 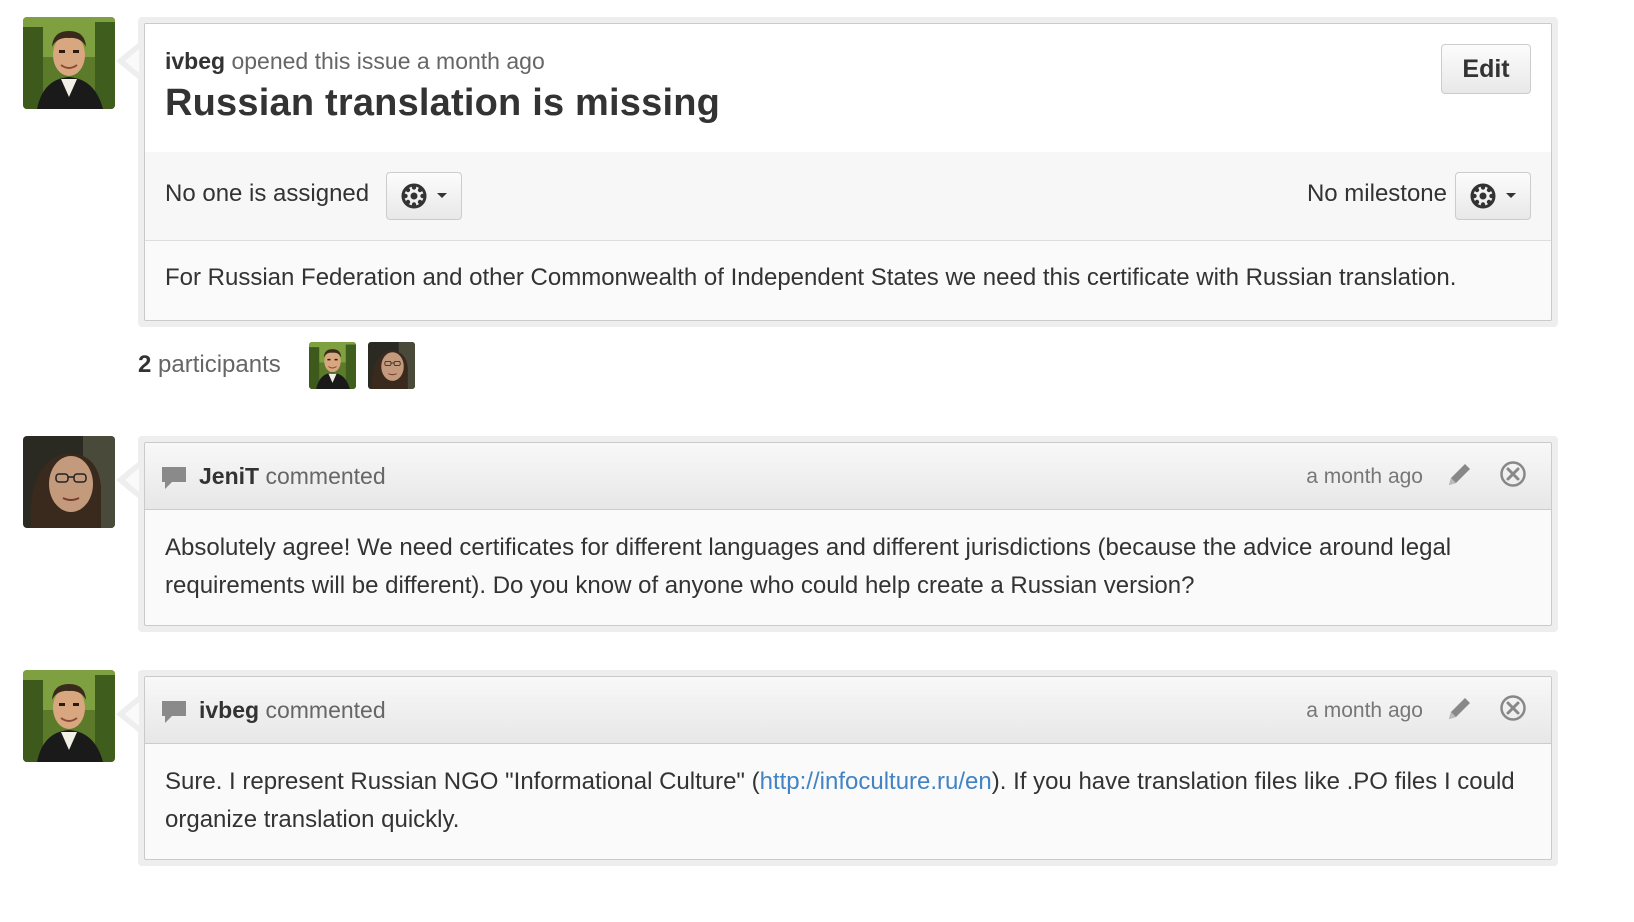 I want to click on issue-author-link: ivbeg, so click(x=195, y=61).